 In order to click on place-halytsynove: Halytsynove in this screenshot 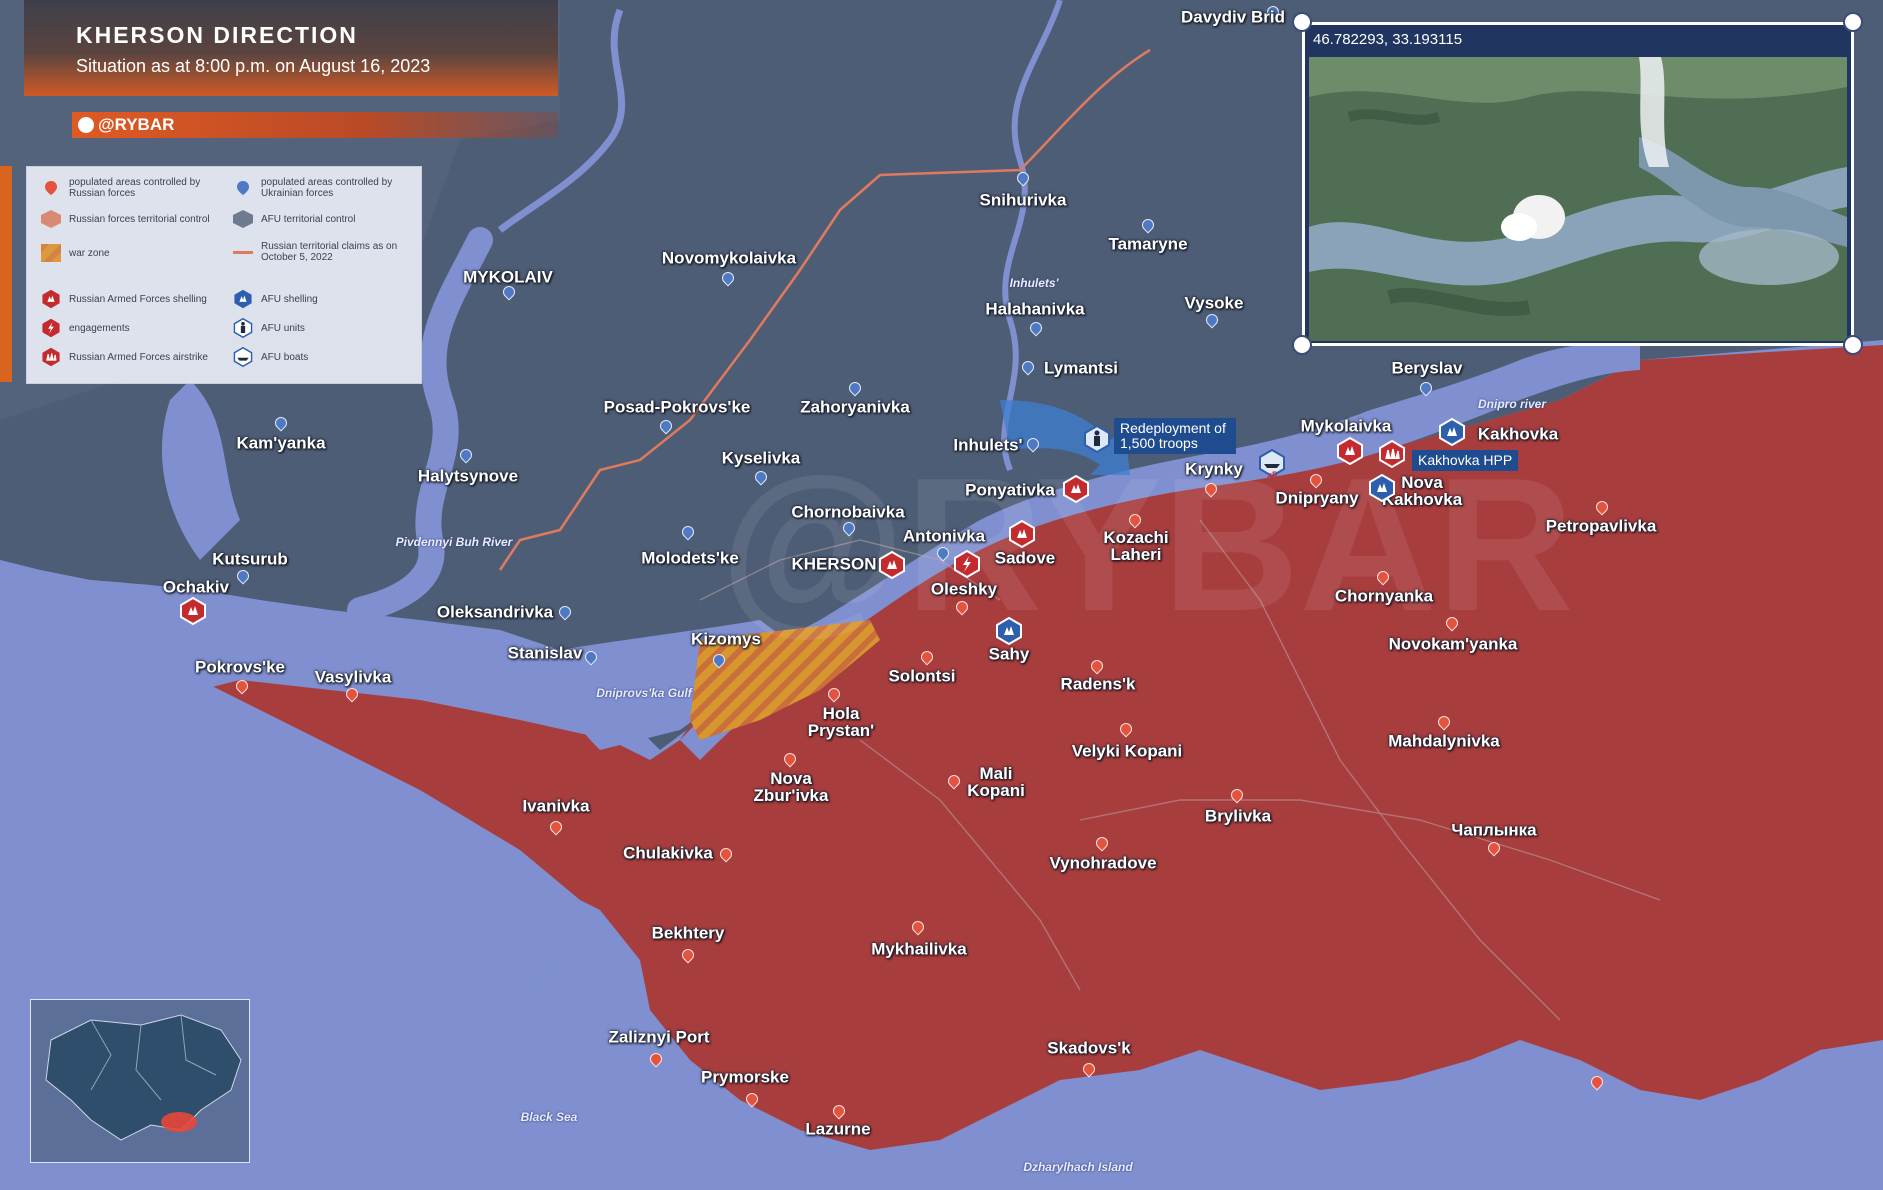, I will do `click(468, 476)`.